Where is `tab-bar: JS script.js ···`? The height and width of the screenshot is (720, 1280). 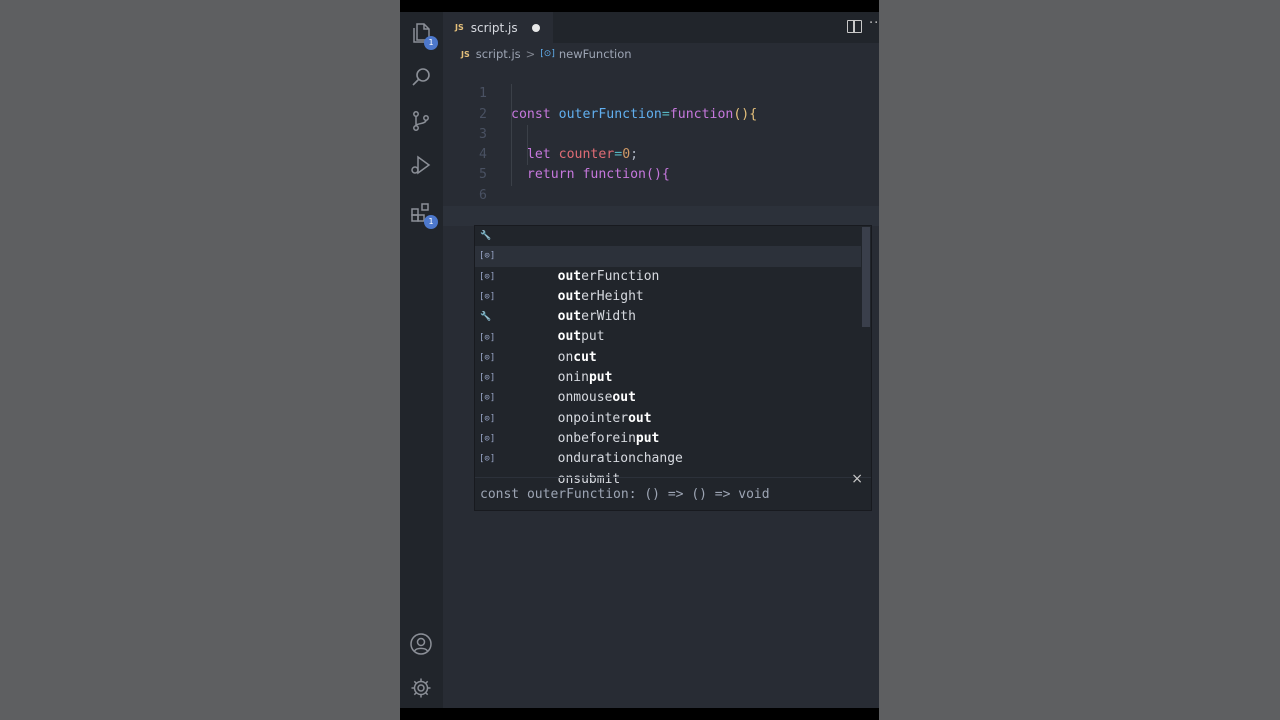 tab-bar: JS script.js ··· is located at coordinates (661, 27).